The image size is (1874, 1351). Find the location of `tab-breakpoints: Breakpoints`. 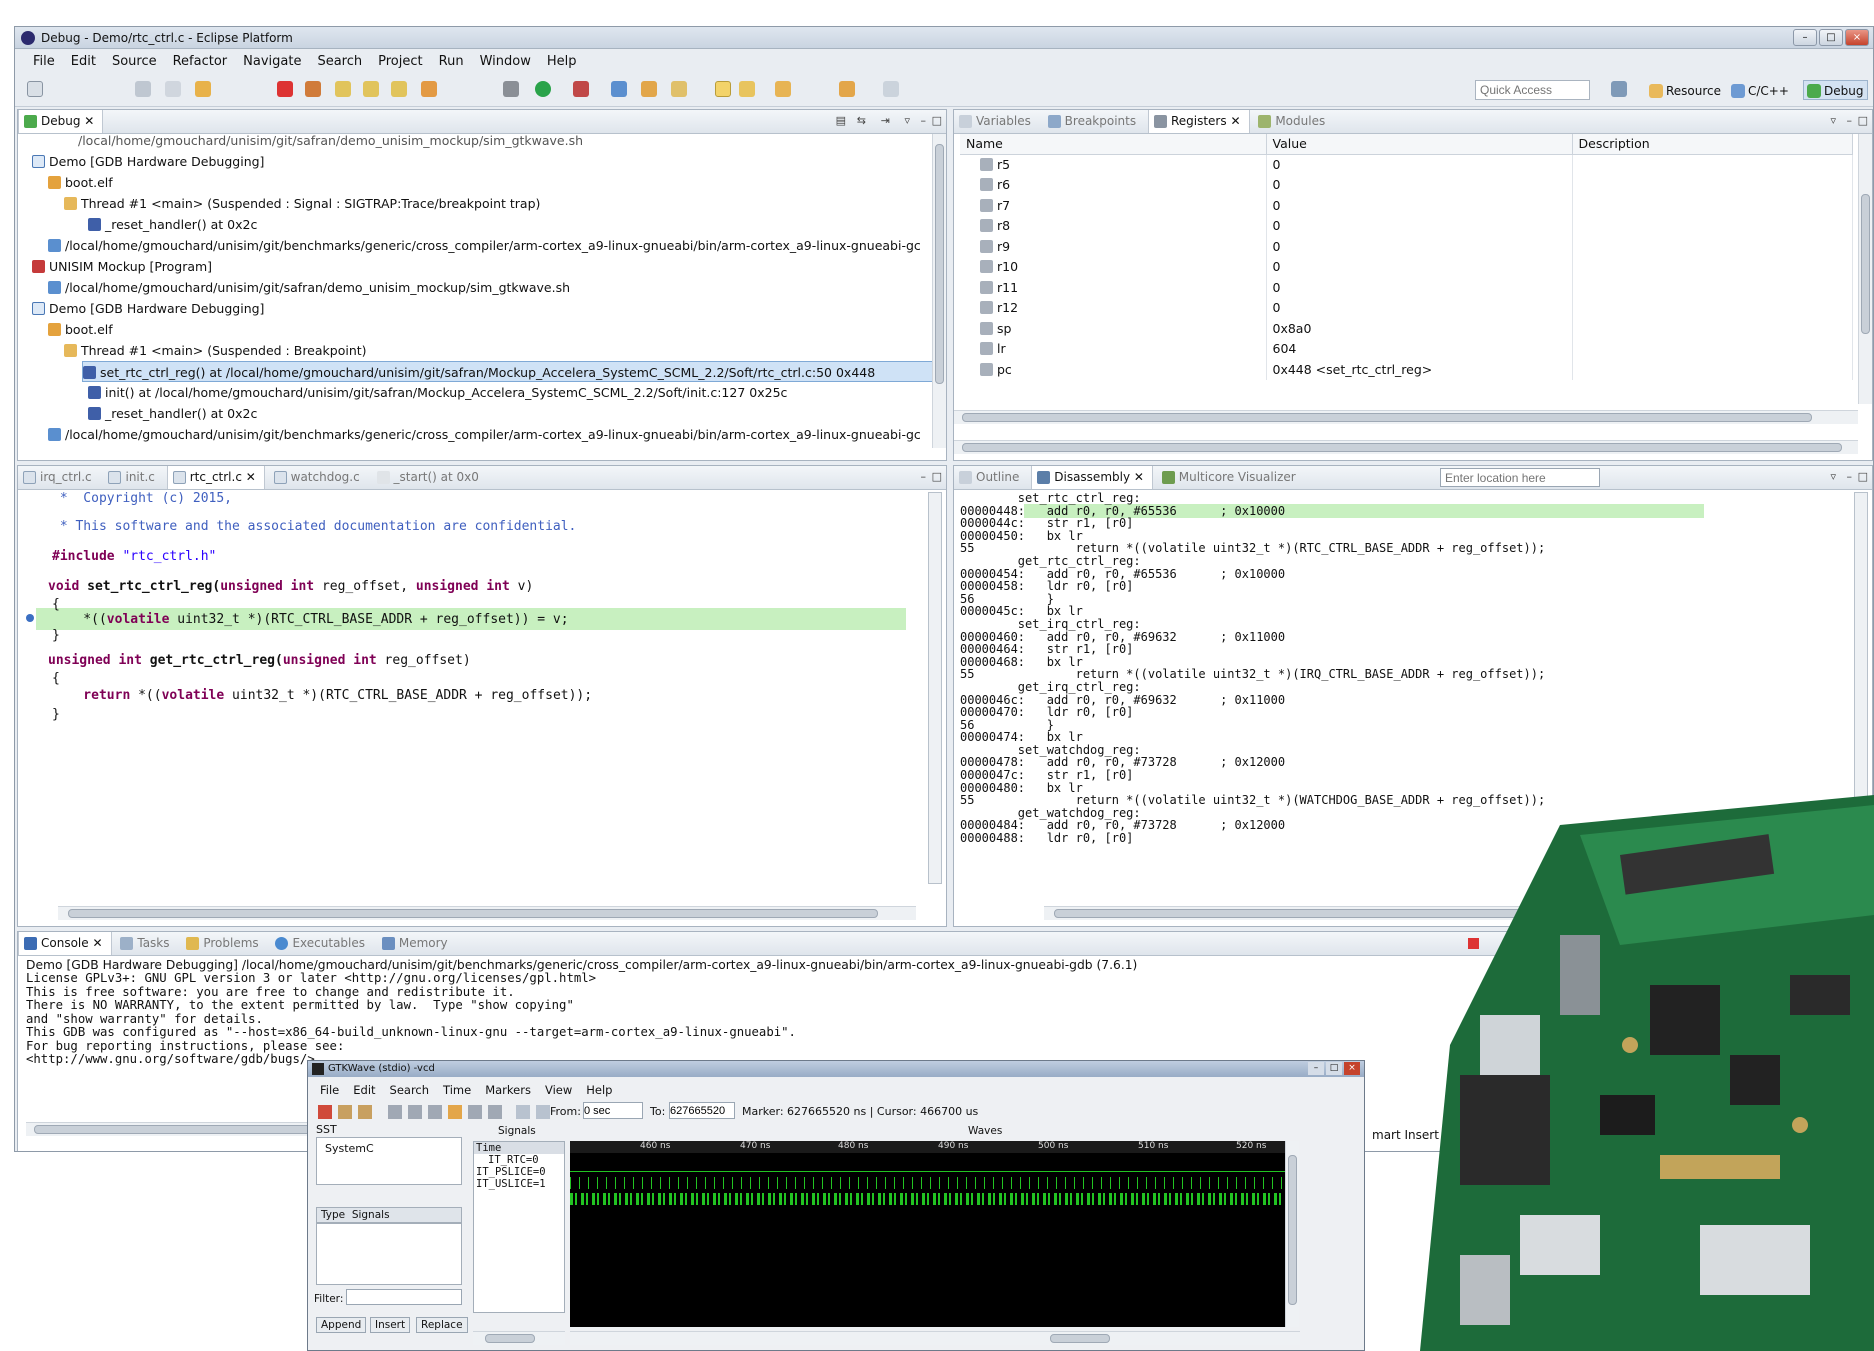

tab-breakpoints: Breakpoints is located at coordinates (1093, 121).